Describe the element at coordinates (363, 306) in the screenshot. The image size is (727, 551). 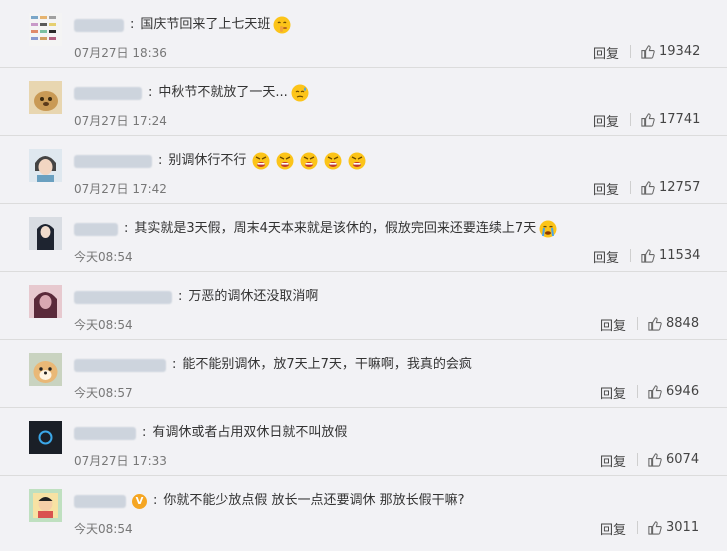
I see `comment-item: : 万恶的调休还没取消啊 今天08:54 回复 8848` at that location.